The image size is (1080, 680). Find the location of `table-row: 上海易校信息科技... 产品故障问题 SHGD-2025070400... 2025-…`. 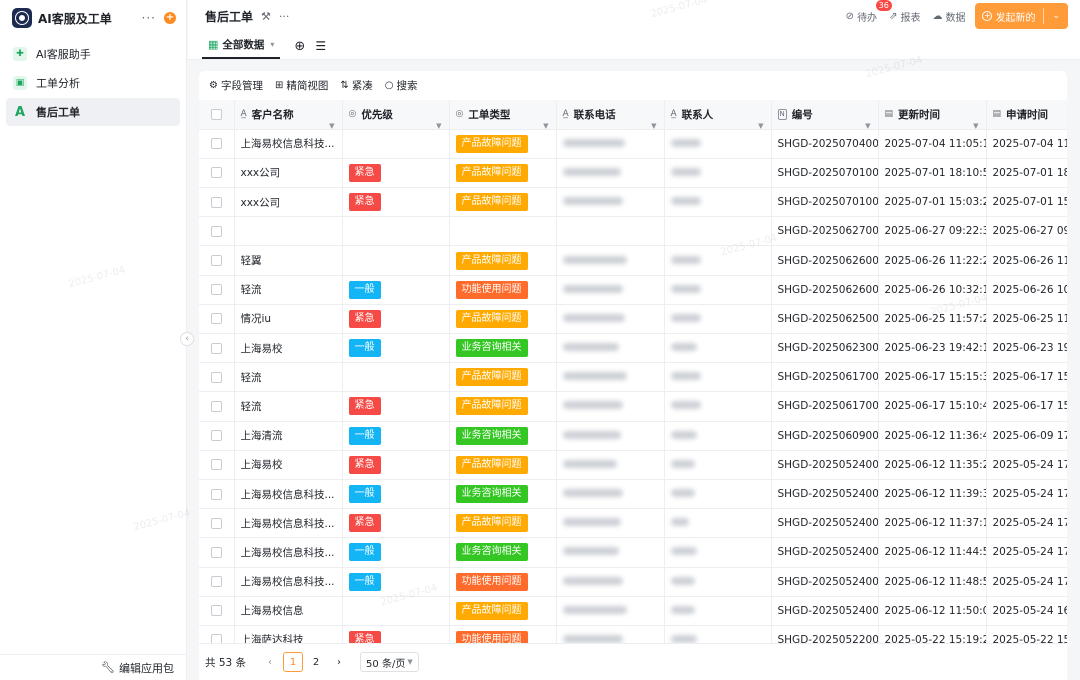

table-row: 上海易校信息科技... 产品故障问题 SHGD-2025070400... 2025-… is located at coordinates (633, 144).